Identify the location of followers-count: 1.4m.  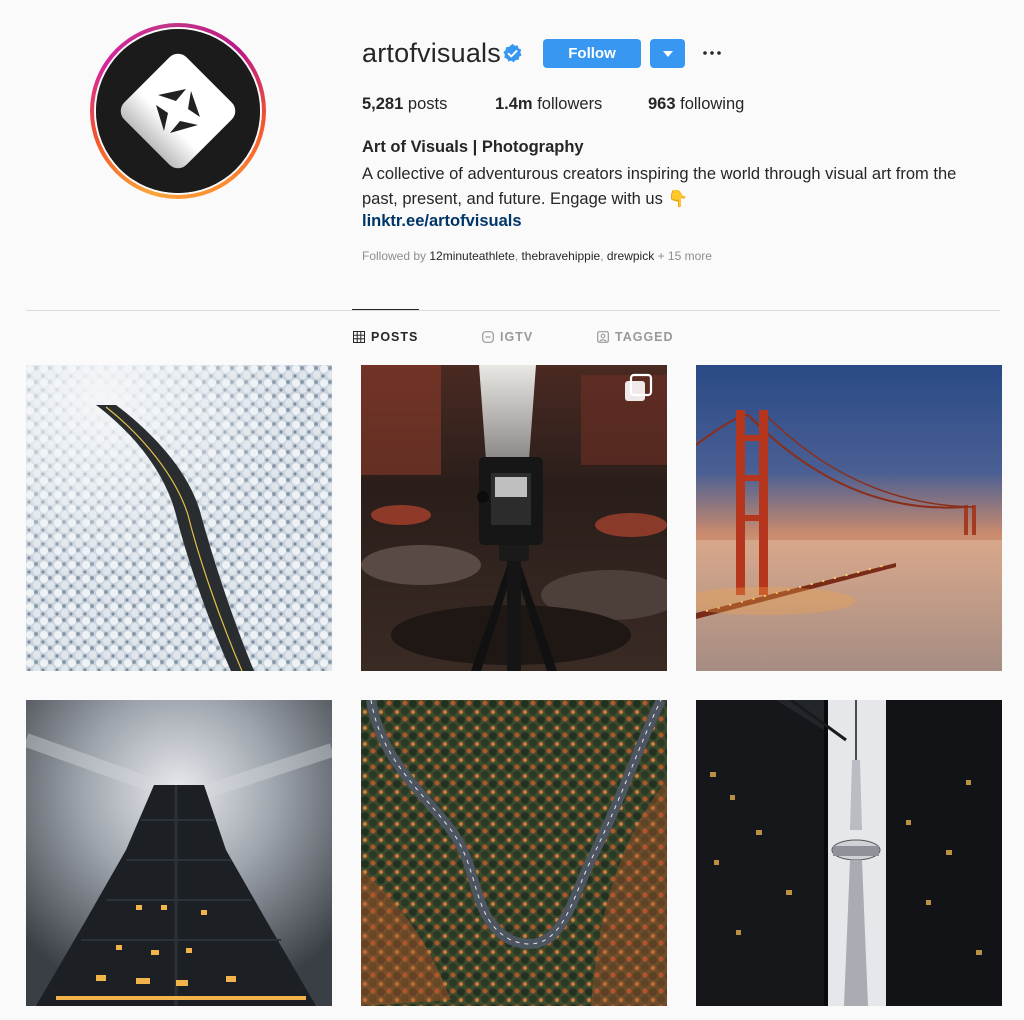
(514, 104).